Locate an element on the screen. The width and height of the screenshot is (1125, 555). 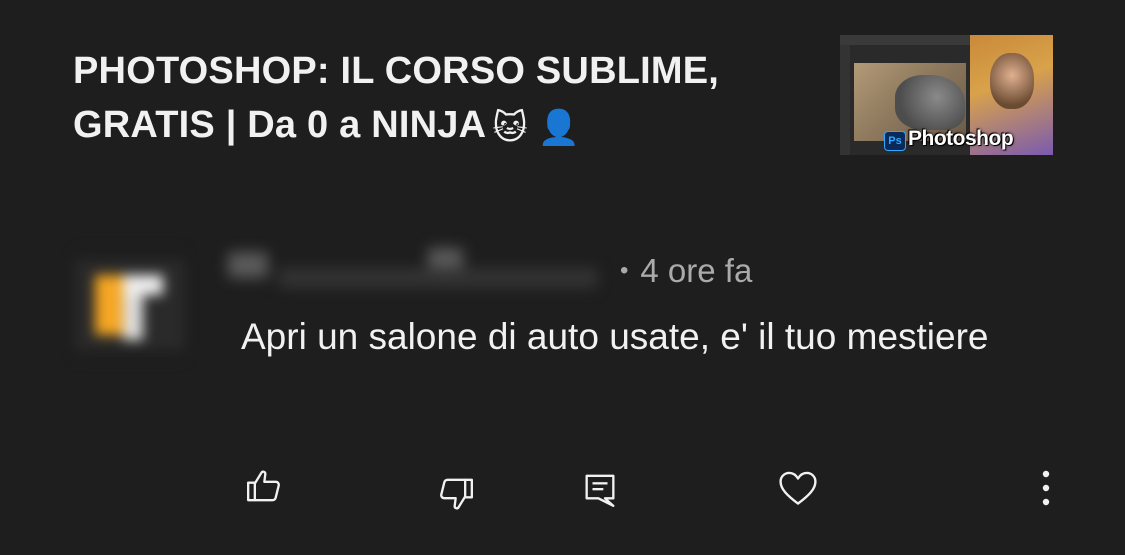
reply-icon is located at coordinates (600, 490).